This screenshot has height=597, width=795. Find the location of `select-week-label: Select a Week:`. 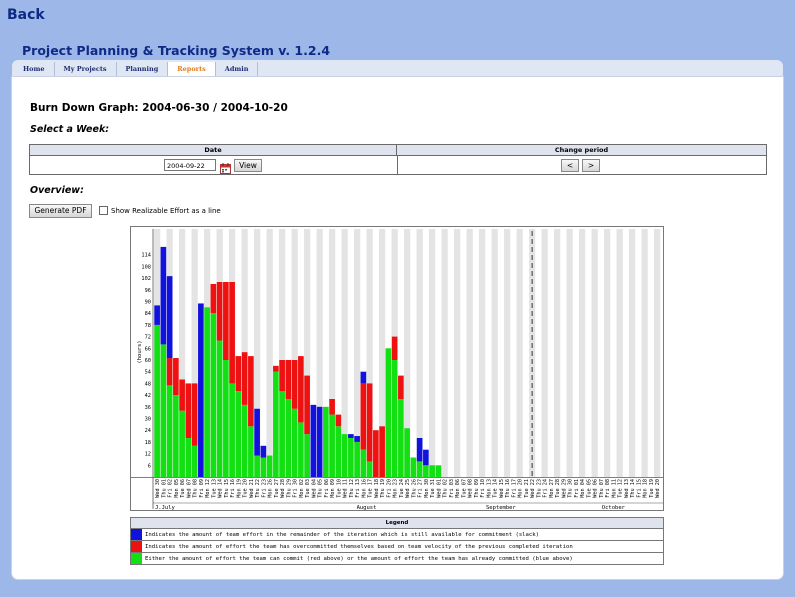

select-week-label: Select a Week: is located at coordinates (70, 129).